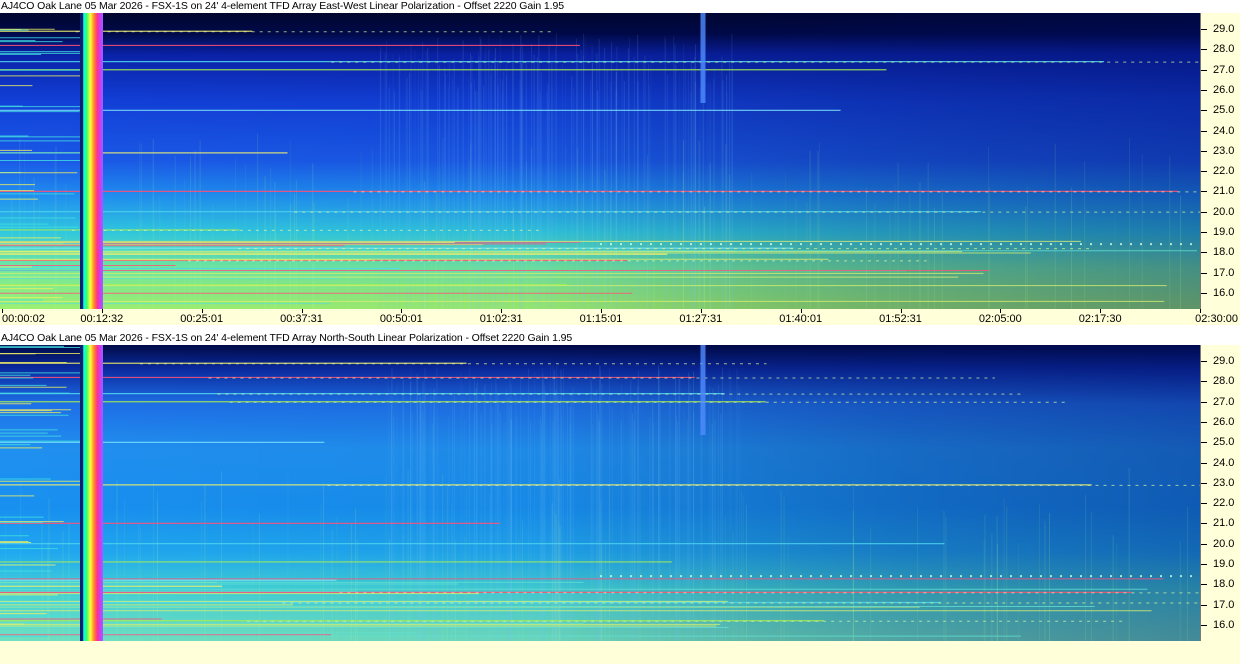 The width and height of the screenshot is (1240, 664). I want to click on x-tick-label: 00:37:31, so click(301, 319).